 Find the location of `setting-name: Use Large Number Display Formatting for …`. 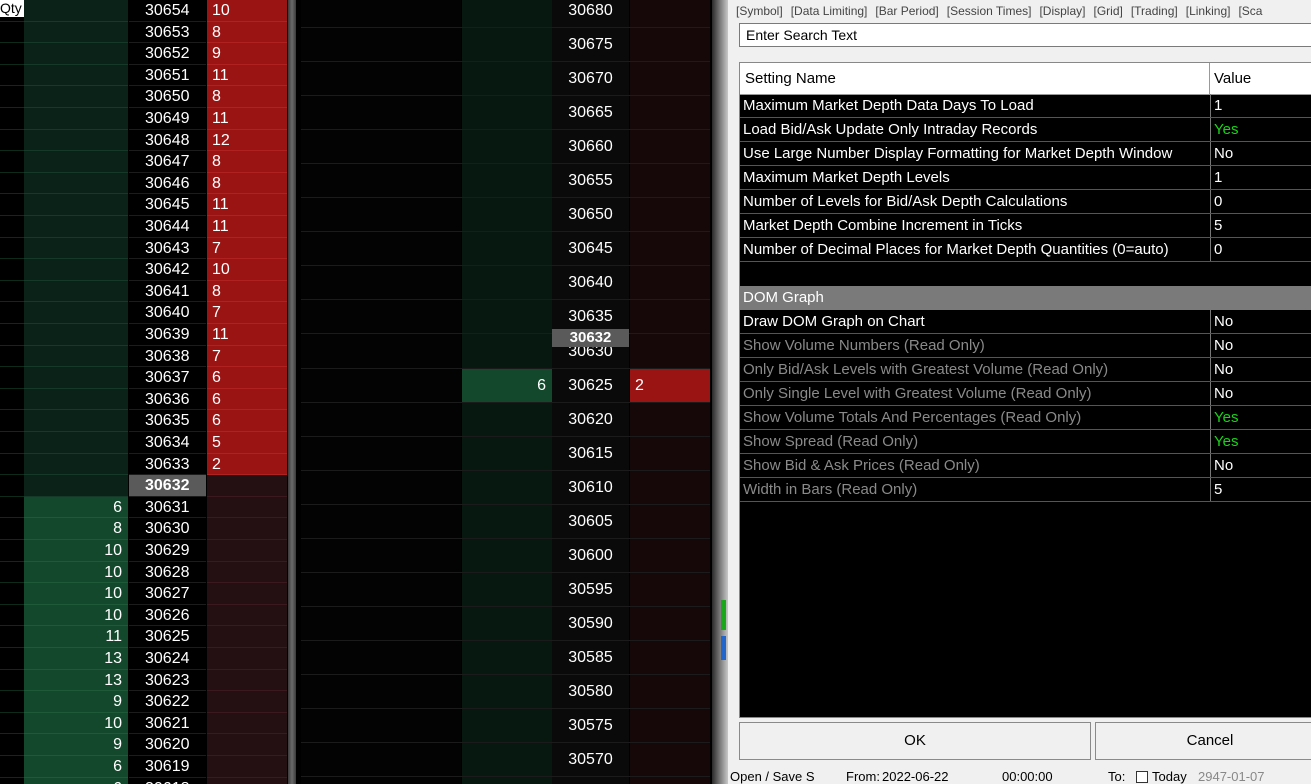

setting-name: Use Large Number Display Formatting for … is located at coordinates (974, 153).